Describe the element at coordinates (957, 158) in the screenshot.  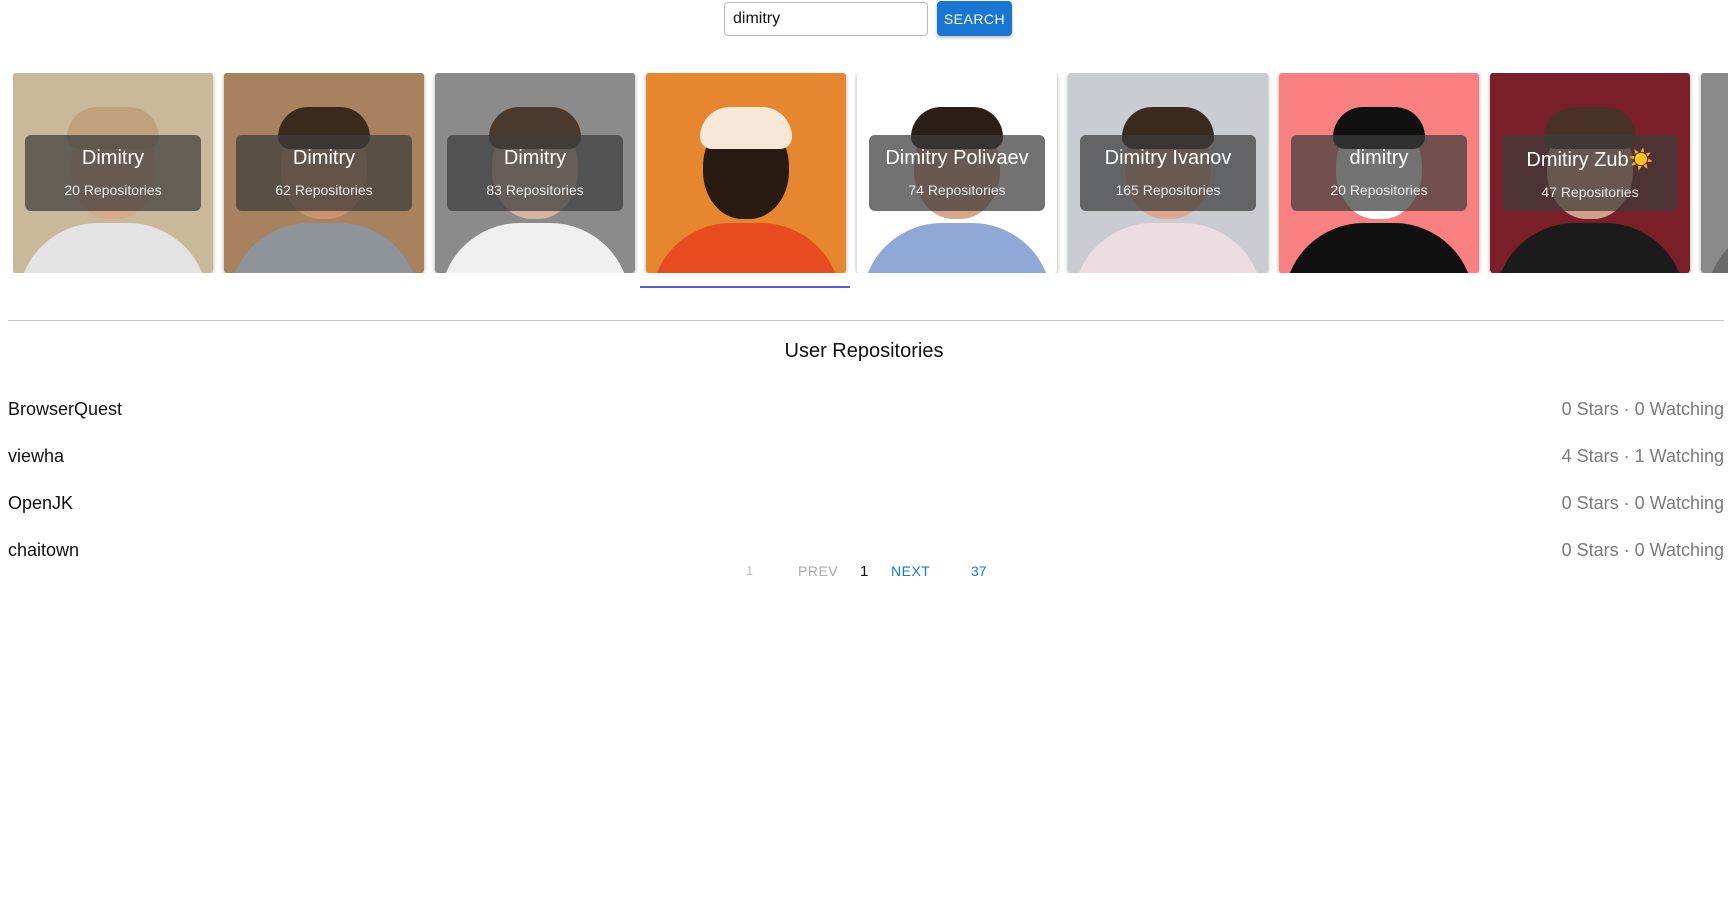
I see `user-name: Dimitry Polivaev` at that location.